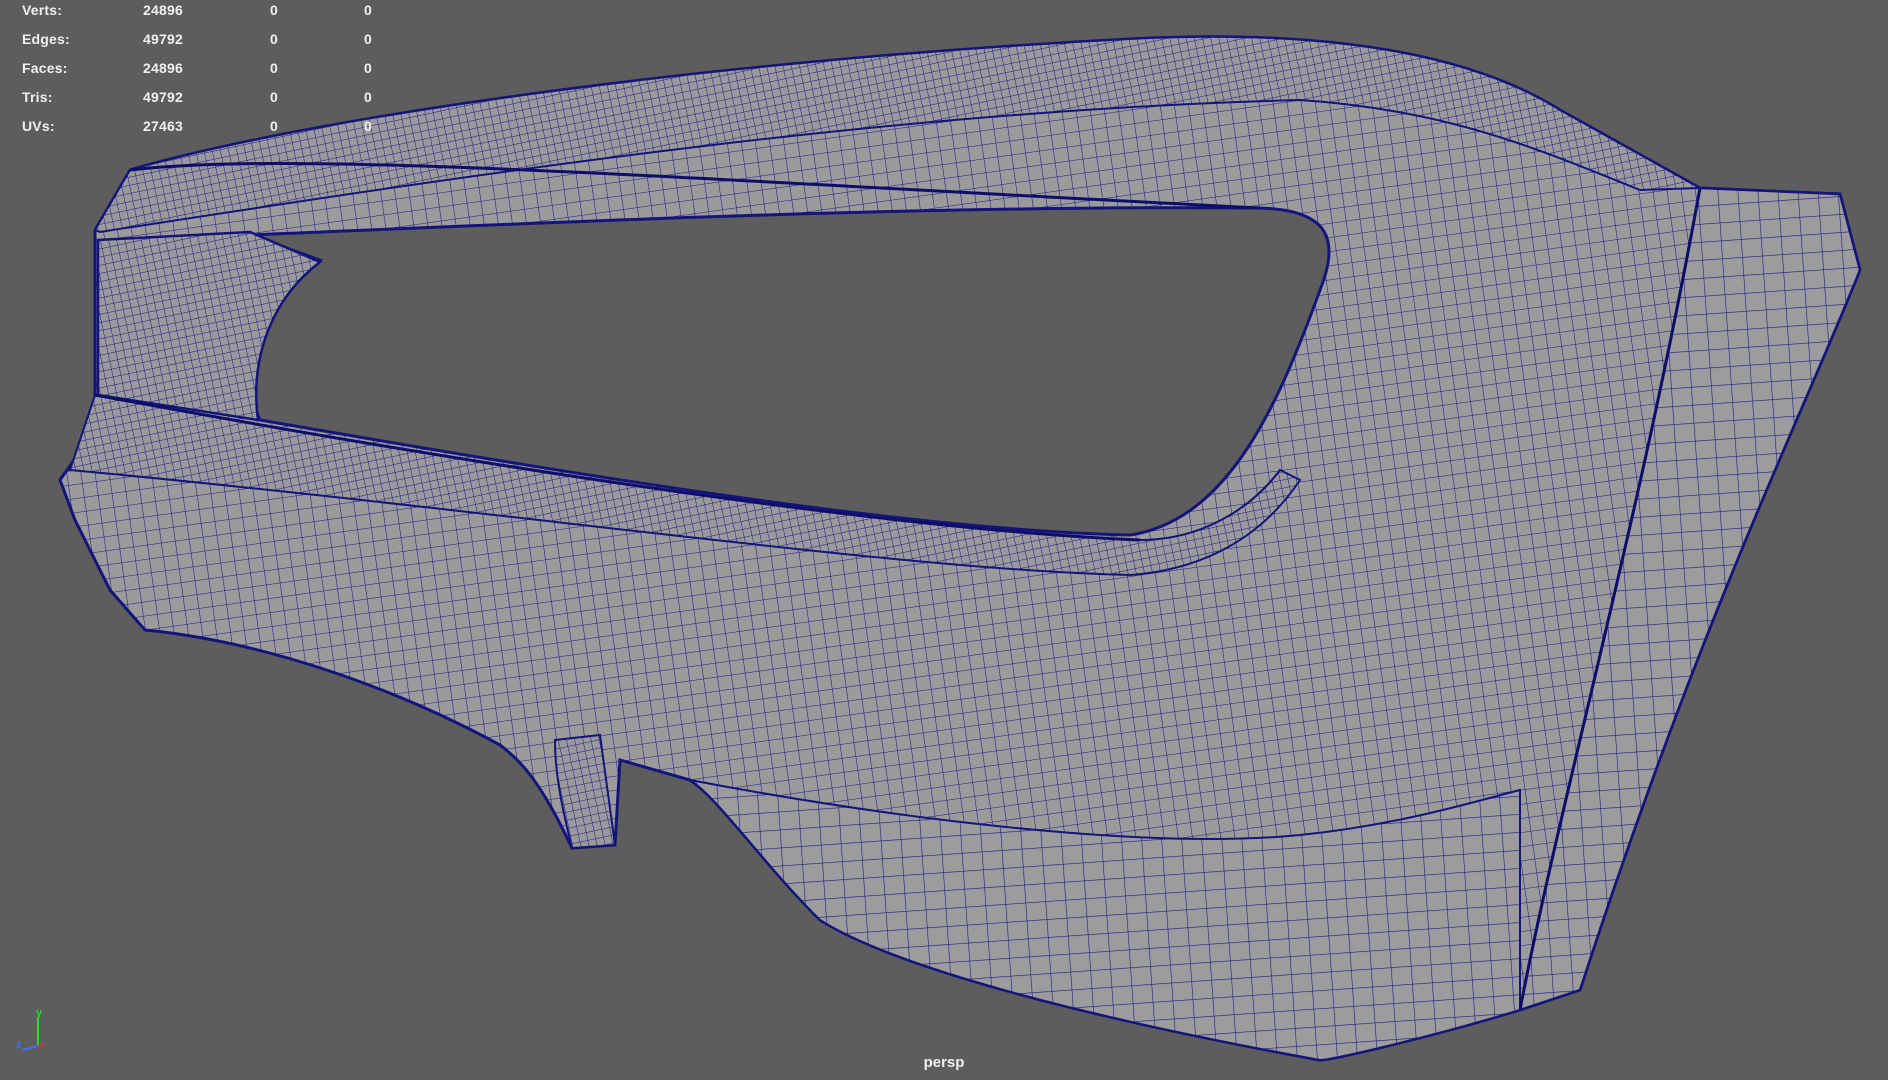 This screenshot has width=1888, height=1080. I want to click on axis-gizmo-icon: y z, so click(30, 1029).